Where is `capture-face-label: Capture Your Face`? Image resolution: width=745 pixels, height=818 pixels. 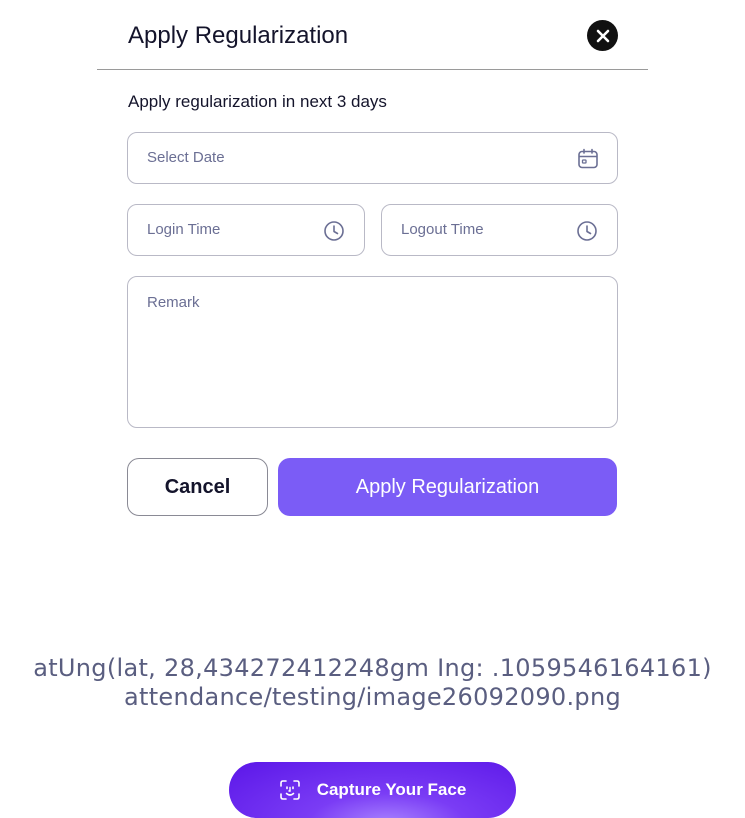
capture-face-label: Capture Your Face is located at coordinates (391, 789).